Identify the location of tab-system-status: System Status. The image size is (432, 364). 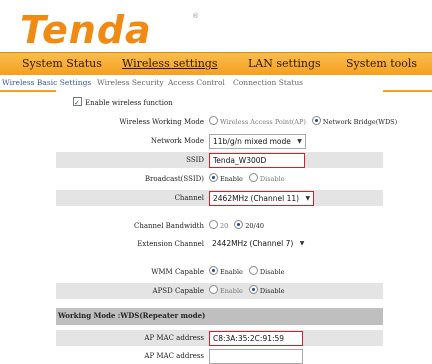
(62, 64).